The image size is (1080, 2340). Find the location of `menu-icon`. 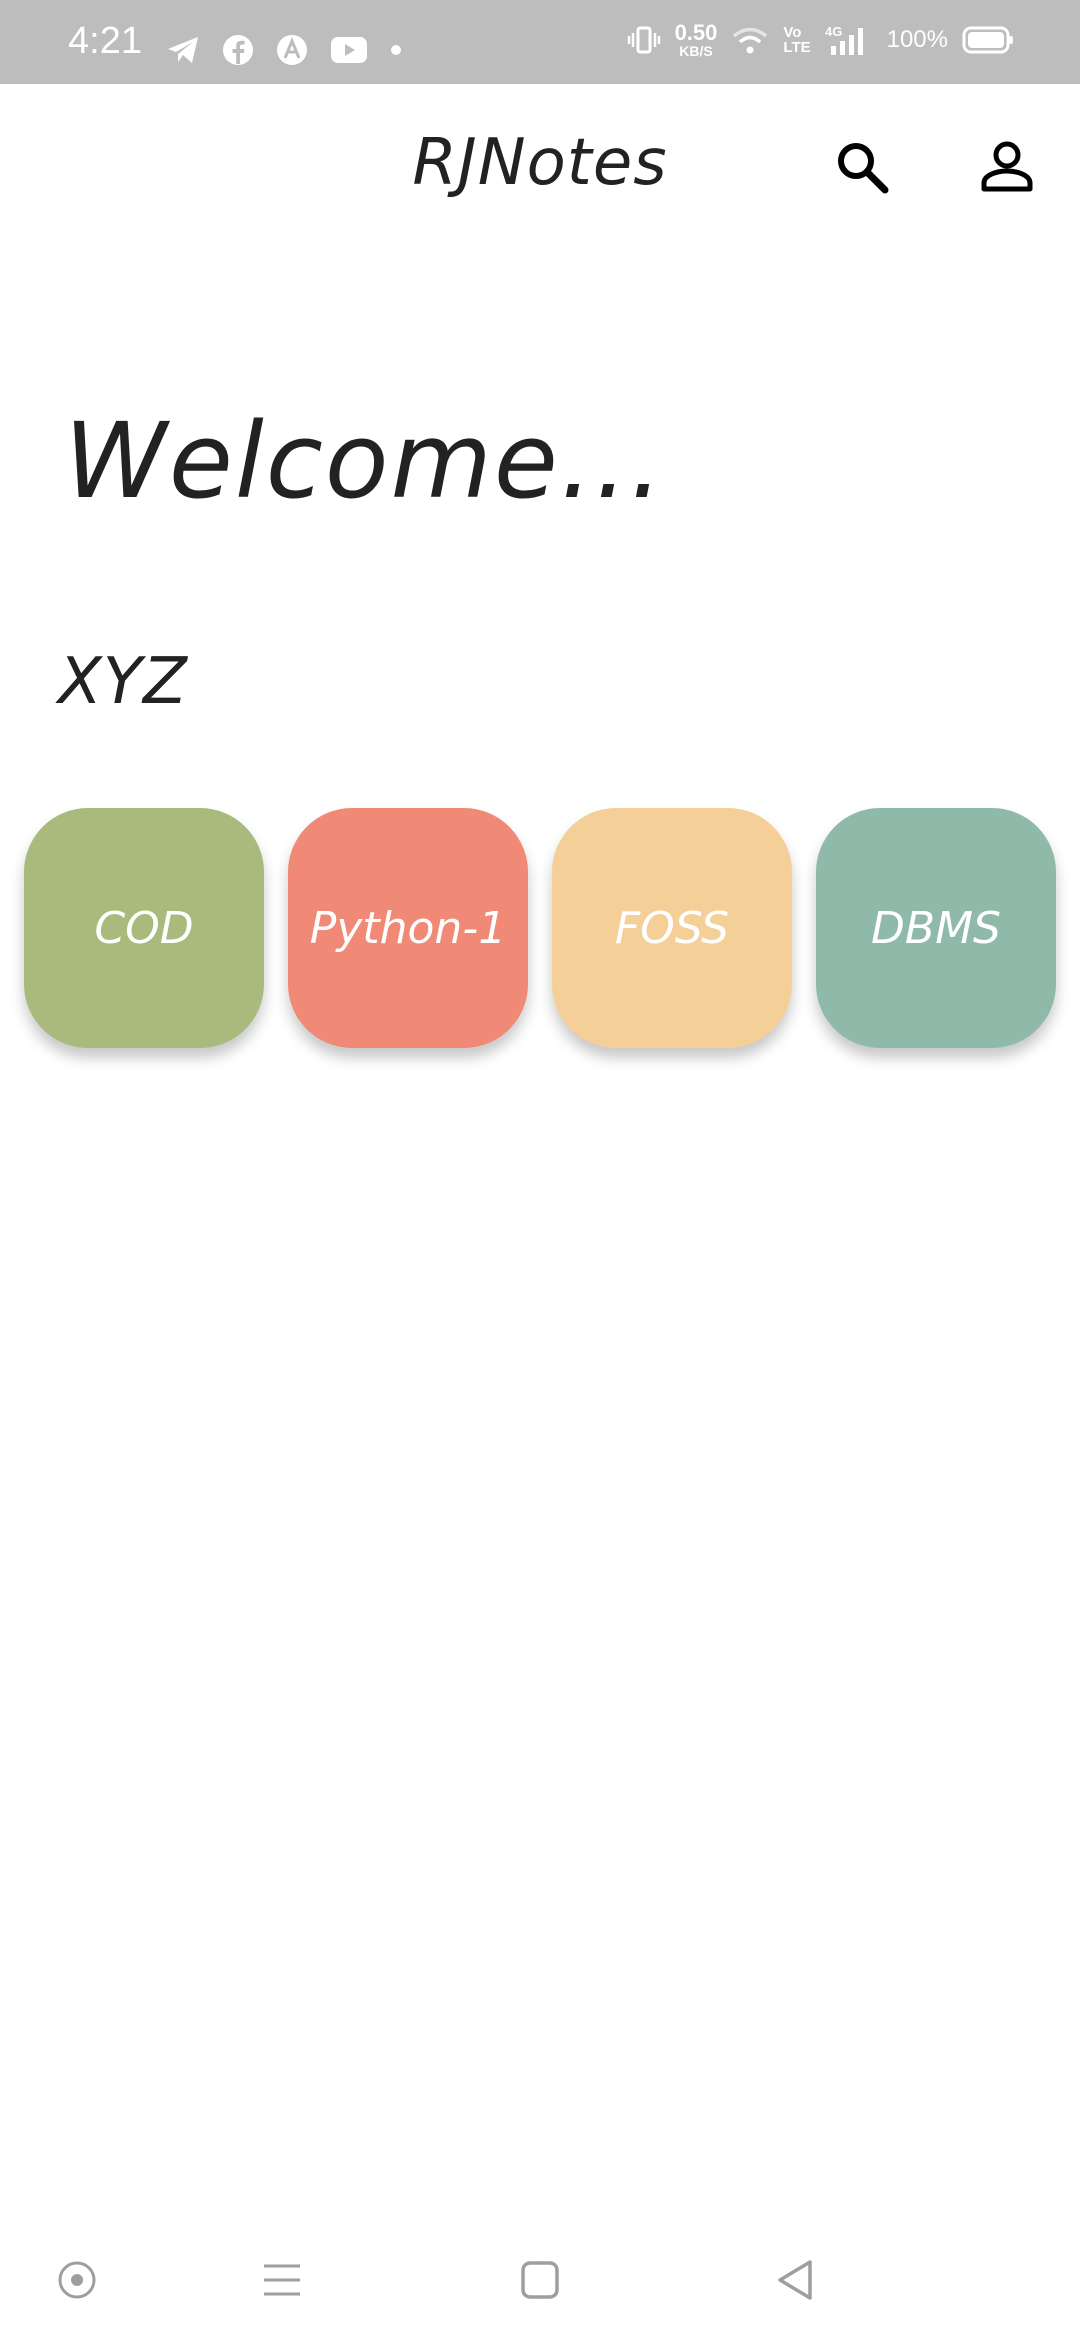

menu-icon is located at coordinates (282, 2280).